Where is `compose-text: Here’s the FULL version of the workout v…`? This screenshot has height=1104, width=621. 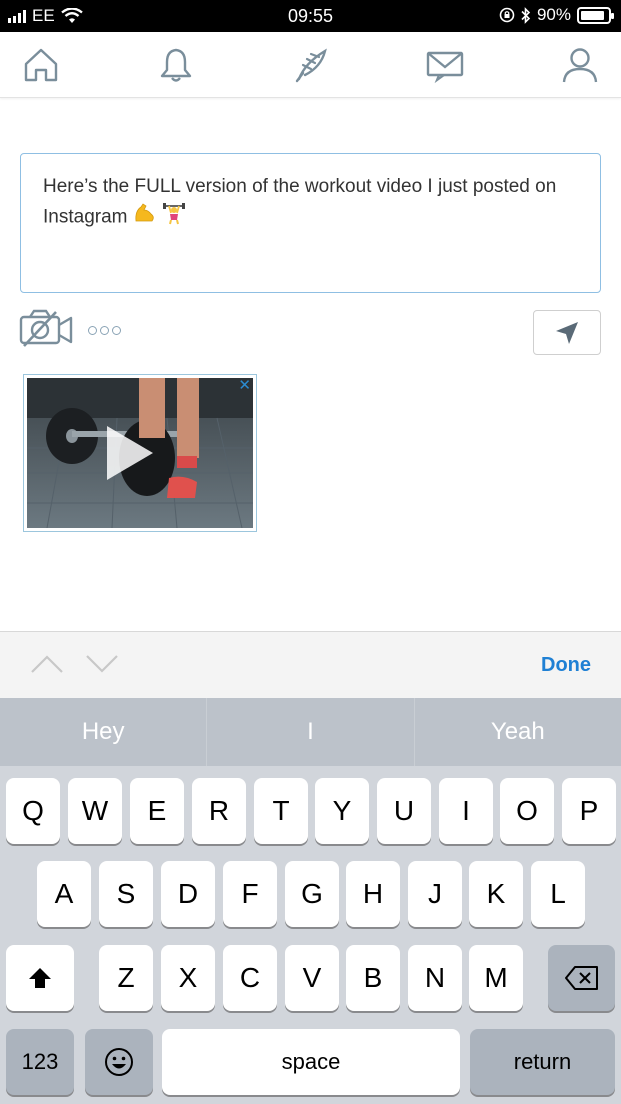
compose-text: Here’s the FULL version of the workout v… is located at coordinates (300, 202).